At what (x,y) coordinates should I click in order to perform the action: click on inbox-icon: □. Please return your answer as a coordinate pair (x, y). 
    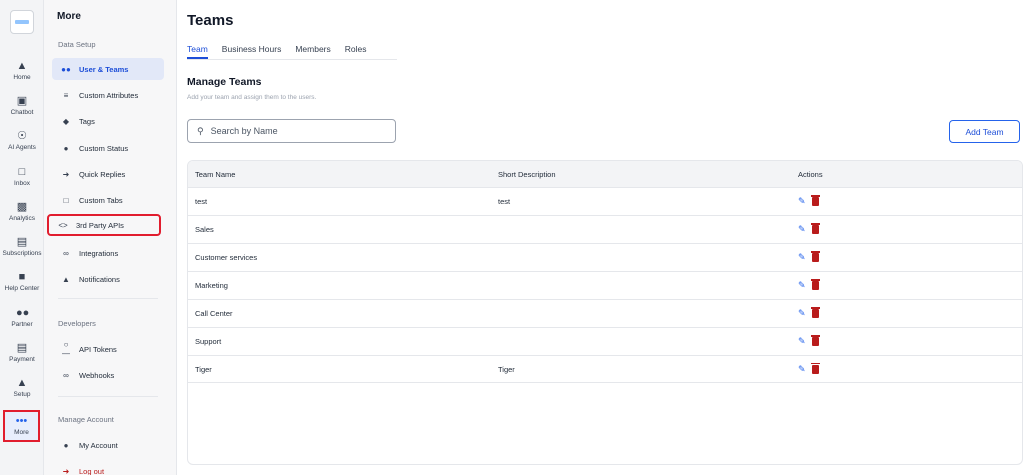
    Looking at the image, I should click on (22, 172).